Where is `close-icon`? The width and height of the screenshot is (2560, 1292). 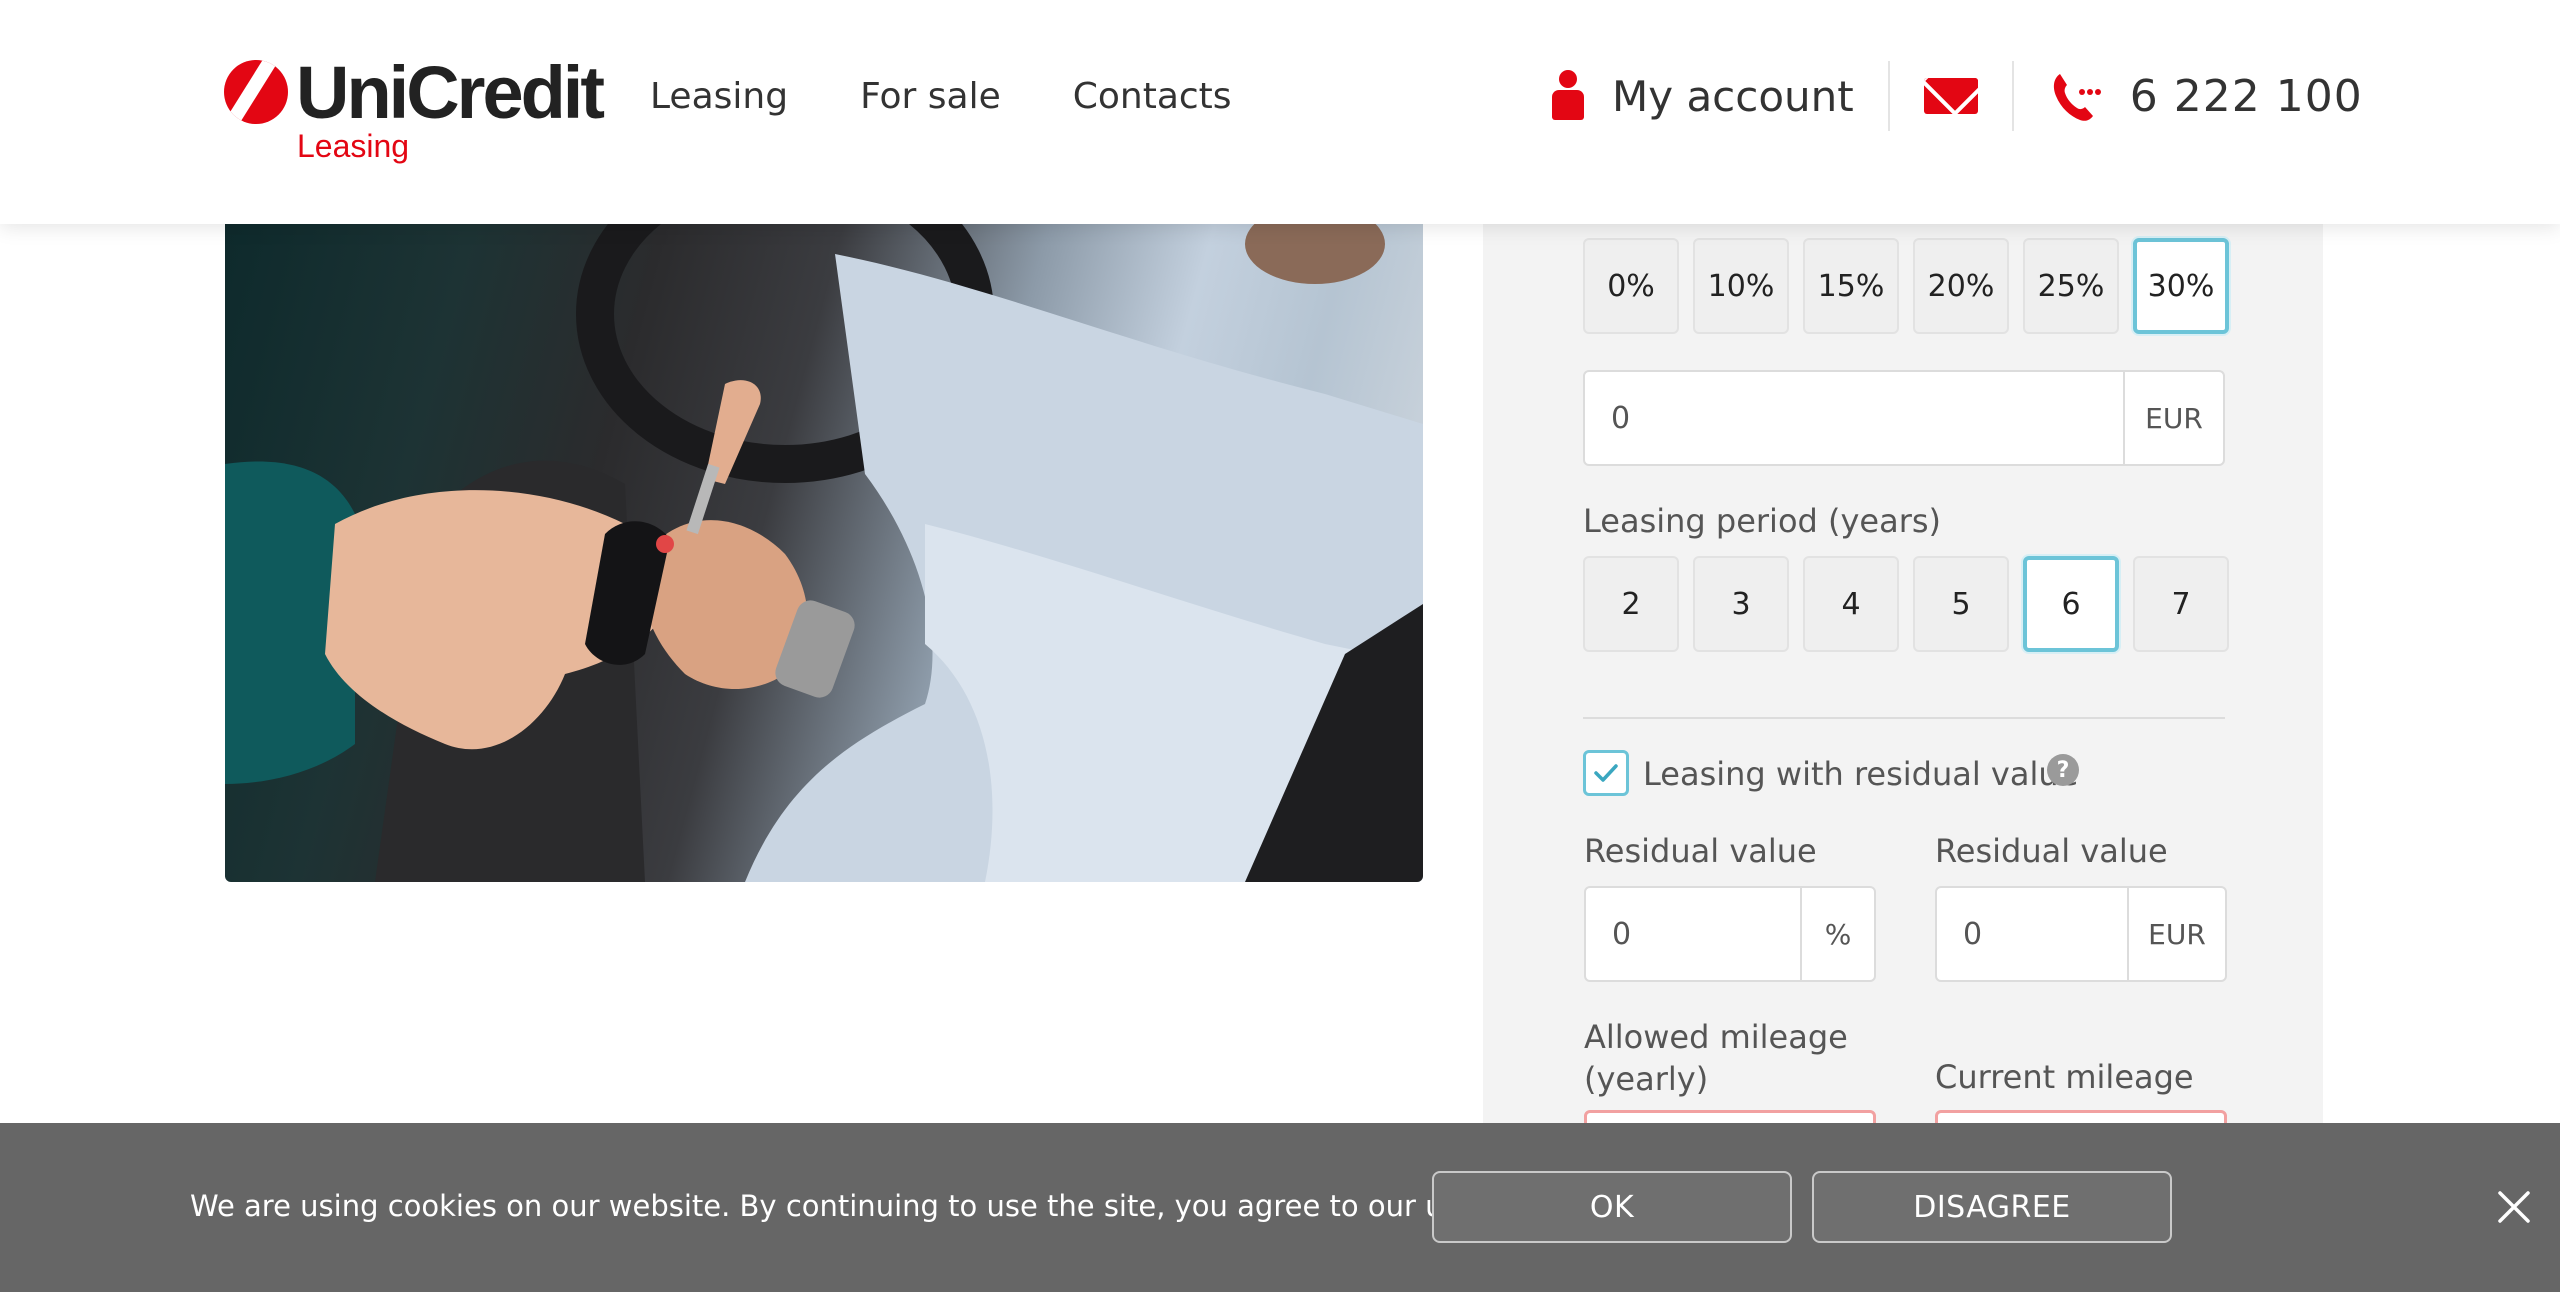
close-icon is located at coordinates (2514, 1207).